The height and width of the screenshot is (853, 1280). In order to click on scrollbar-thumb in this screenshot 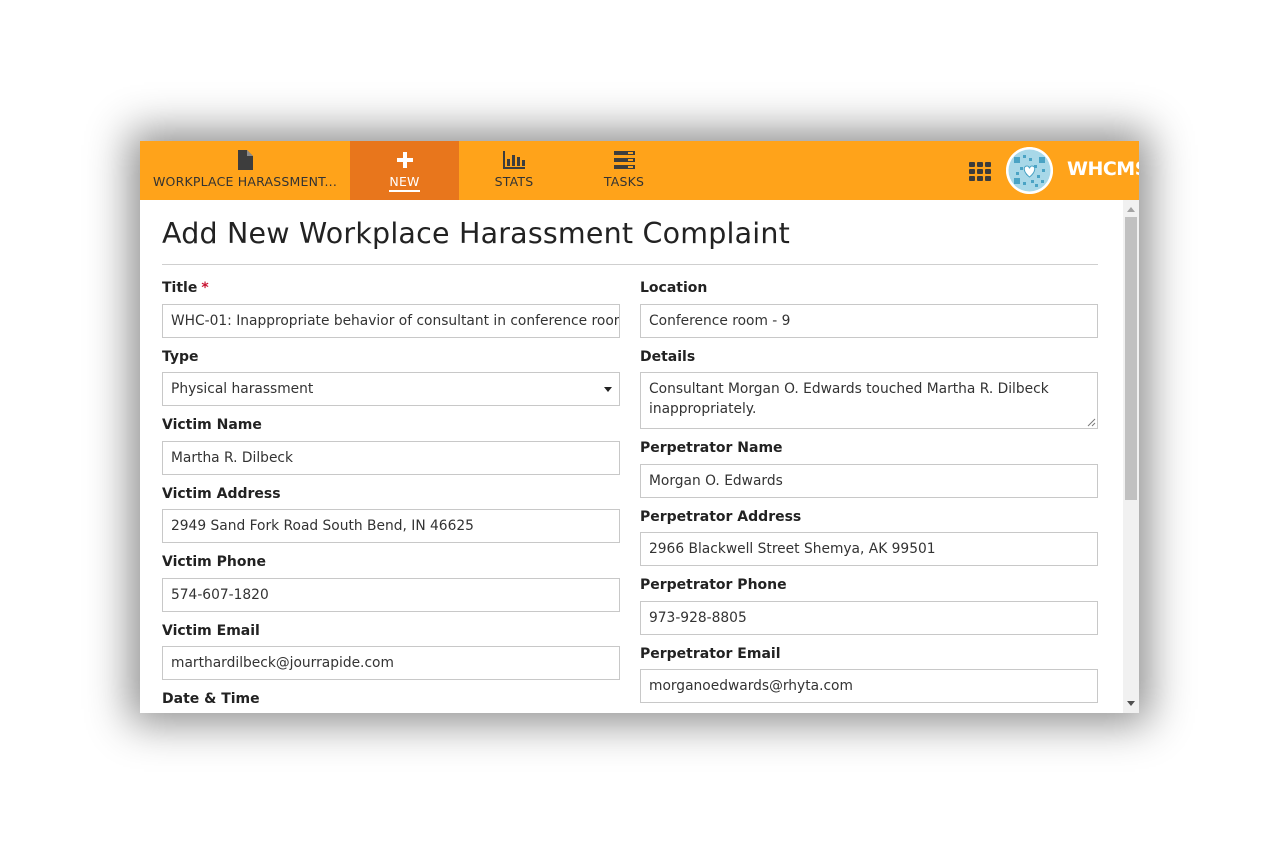, I will do `click(1131, 358)`.